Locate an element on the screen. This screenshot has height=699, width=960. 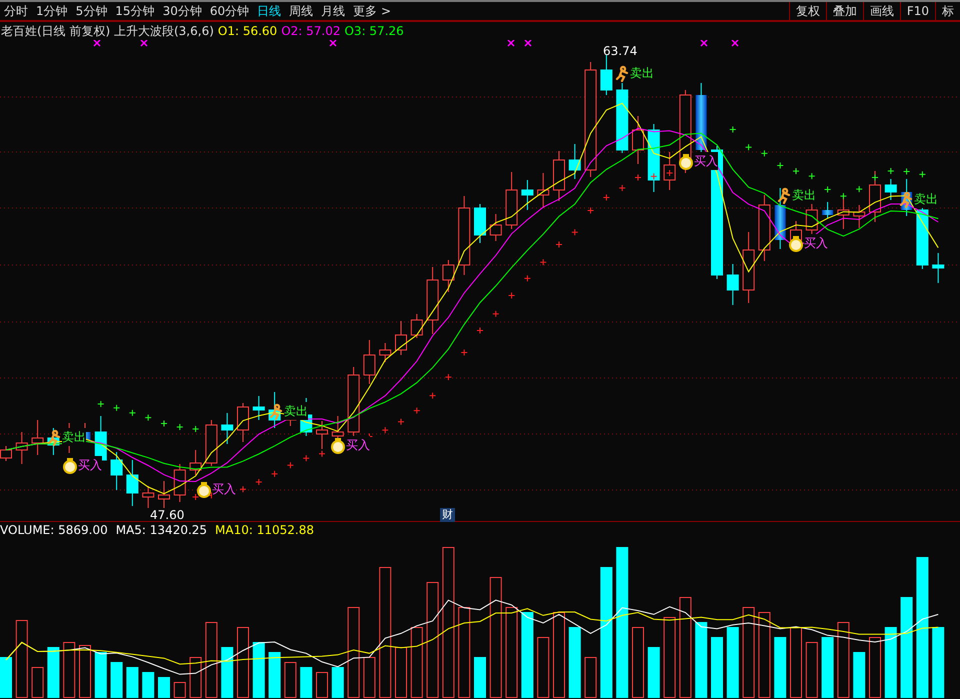
period-tab: 月线 is located at coordinates (333, 11).